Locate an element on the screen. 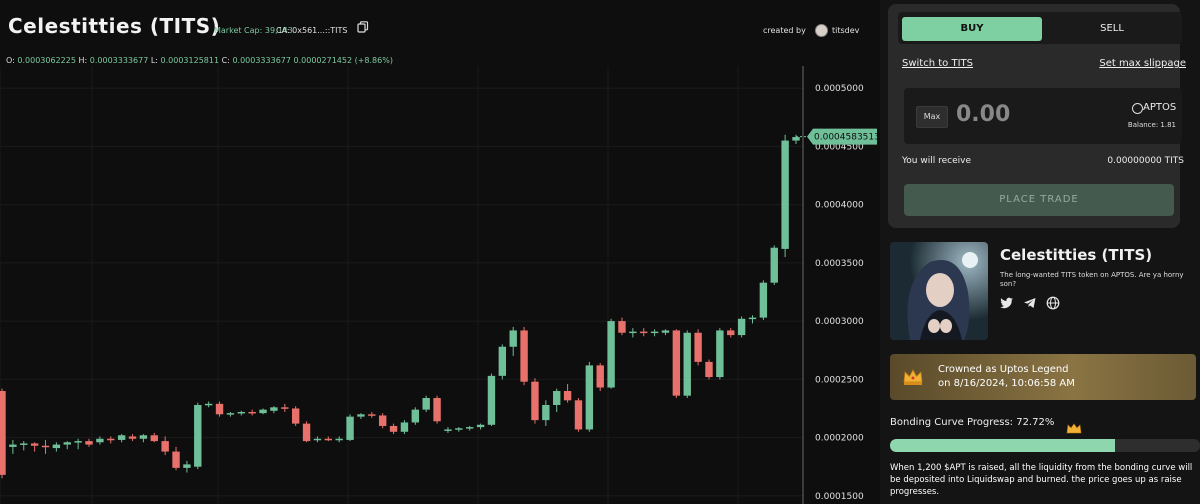  telegram-icon is located at coordinates (1030, 303).